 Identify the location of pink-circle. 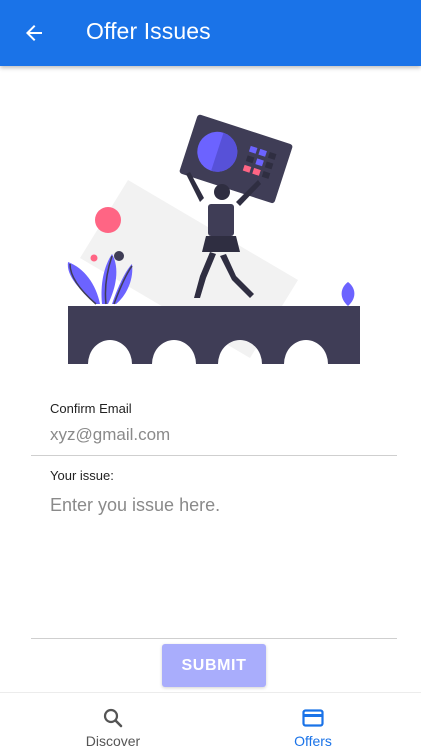
(108, 220).